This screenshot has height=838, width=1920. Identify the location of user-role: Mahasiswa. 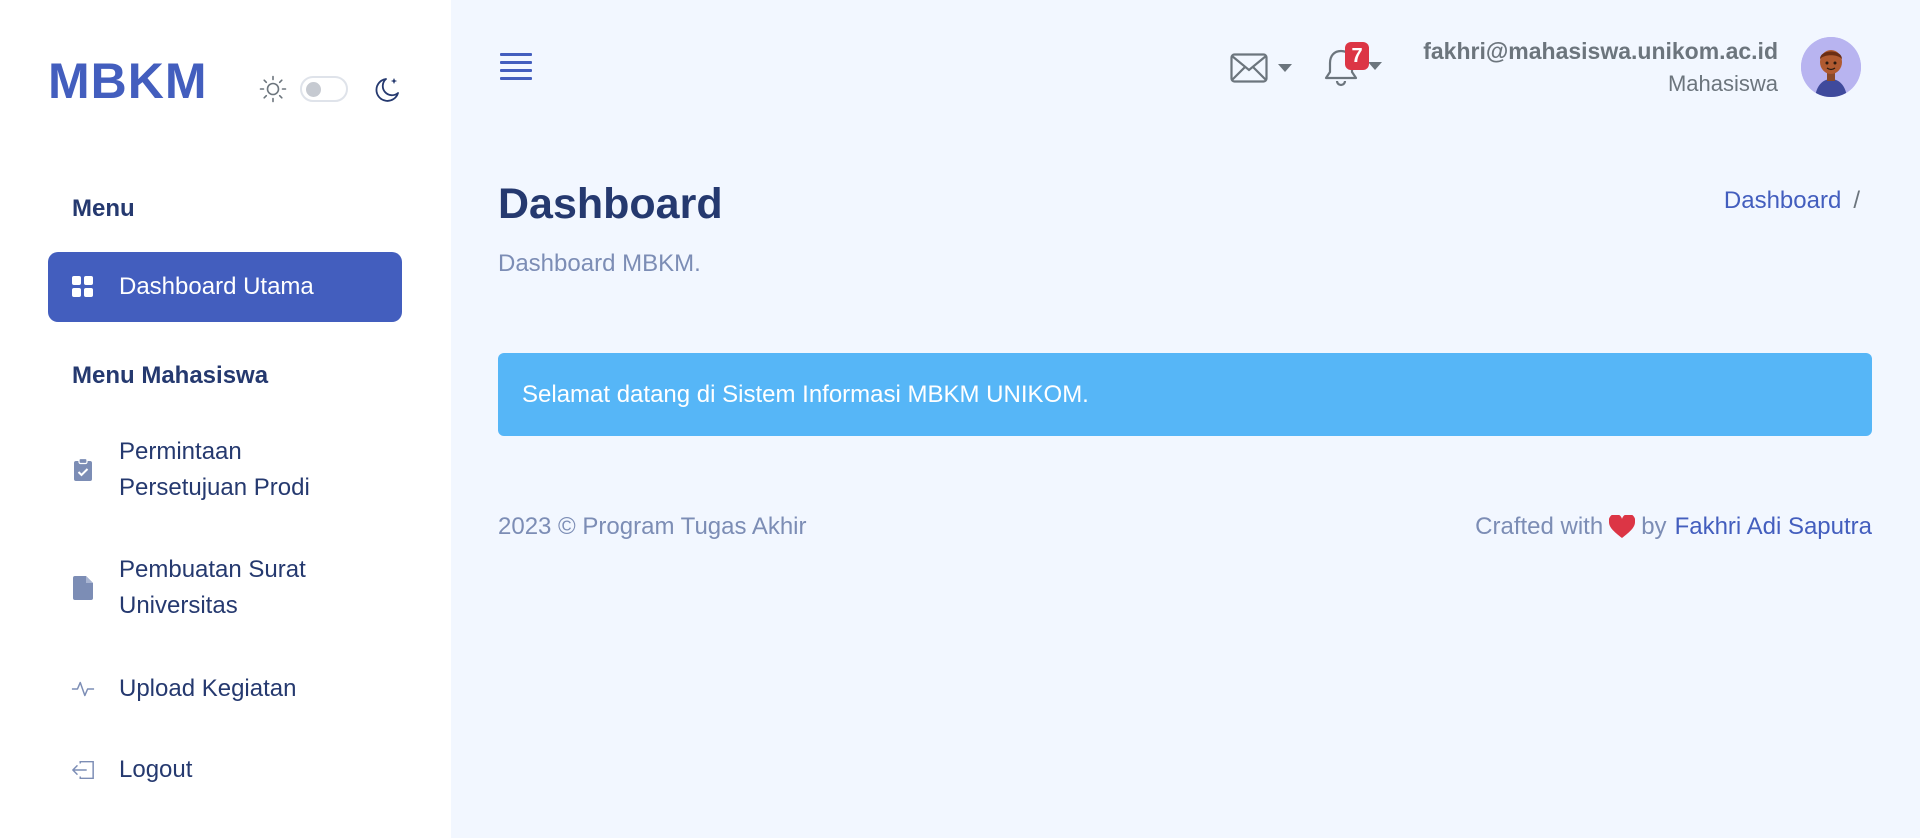
(1722, 83).